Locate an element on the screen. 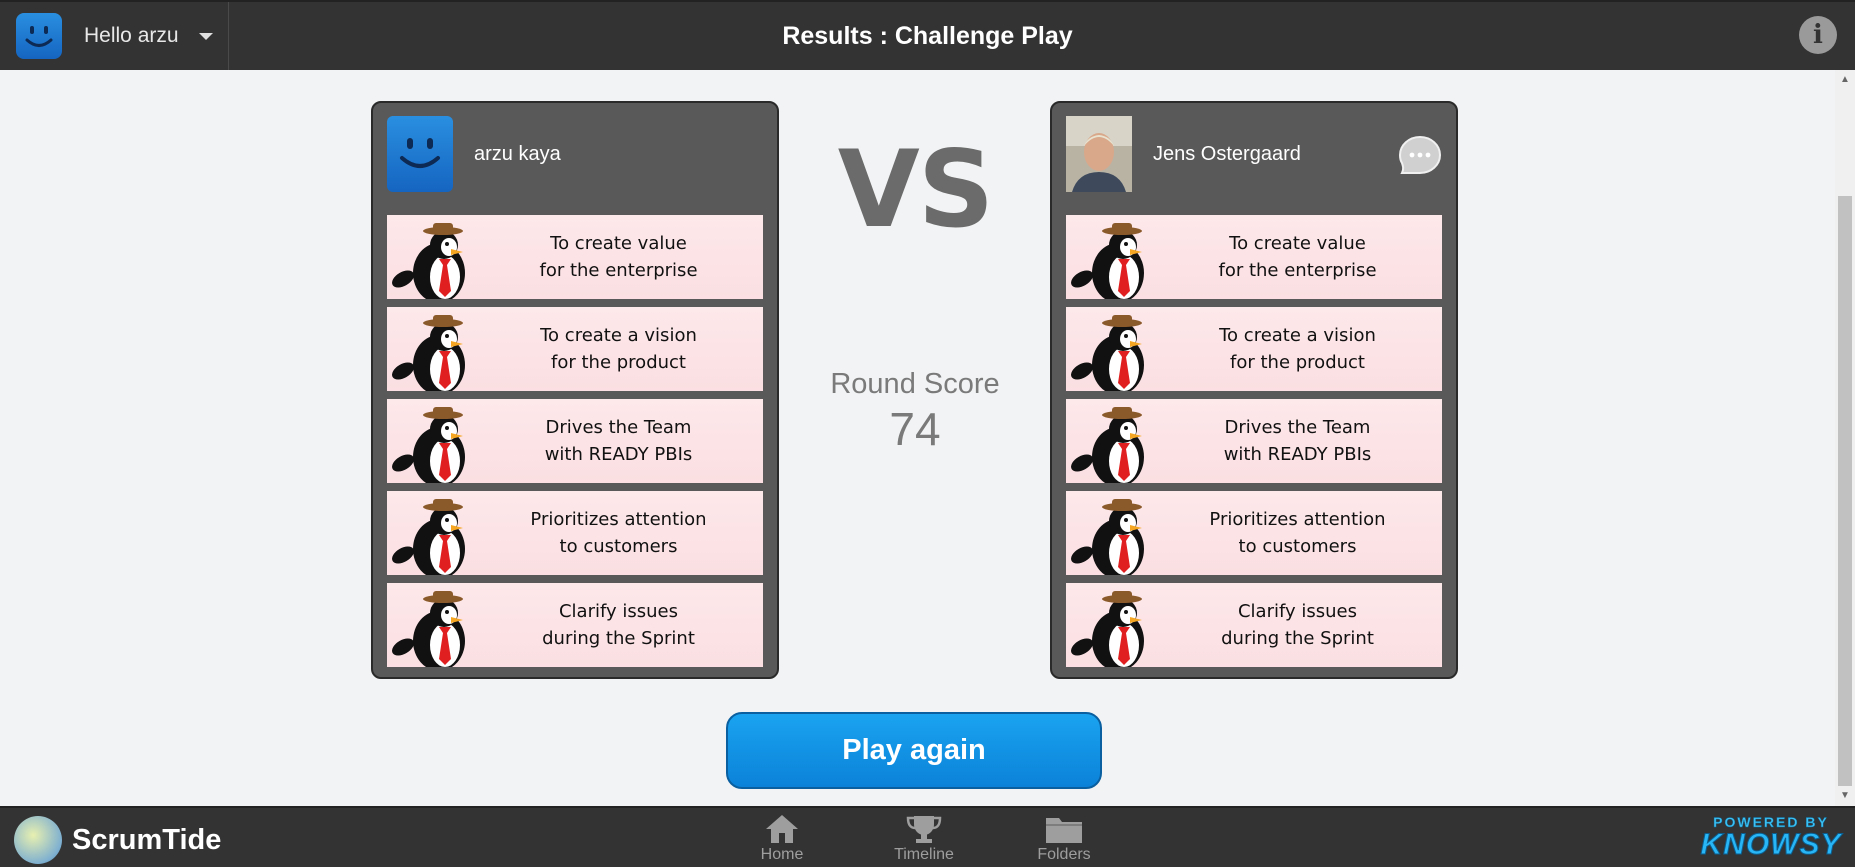 This screenshot has height=867, width=1855. answer-card: Clarify issues during the Sprint is located at coordinates (1254, 625).